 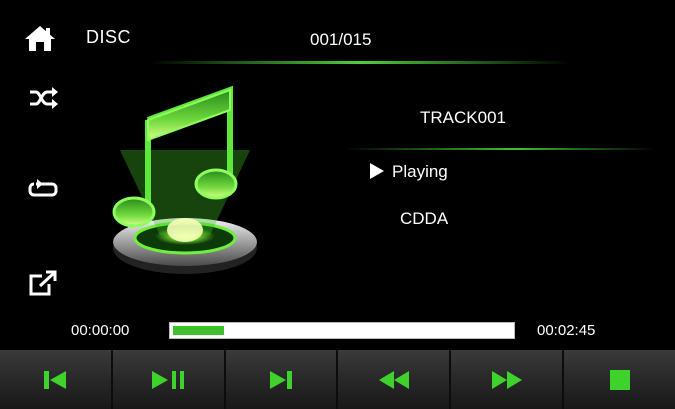 I want to click on music-note-artwork, so click(x=190, y=190).